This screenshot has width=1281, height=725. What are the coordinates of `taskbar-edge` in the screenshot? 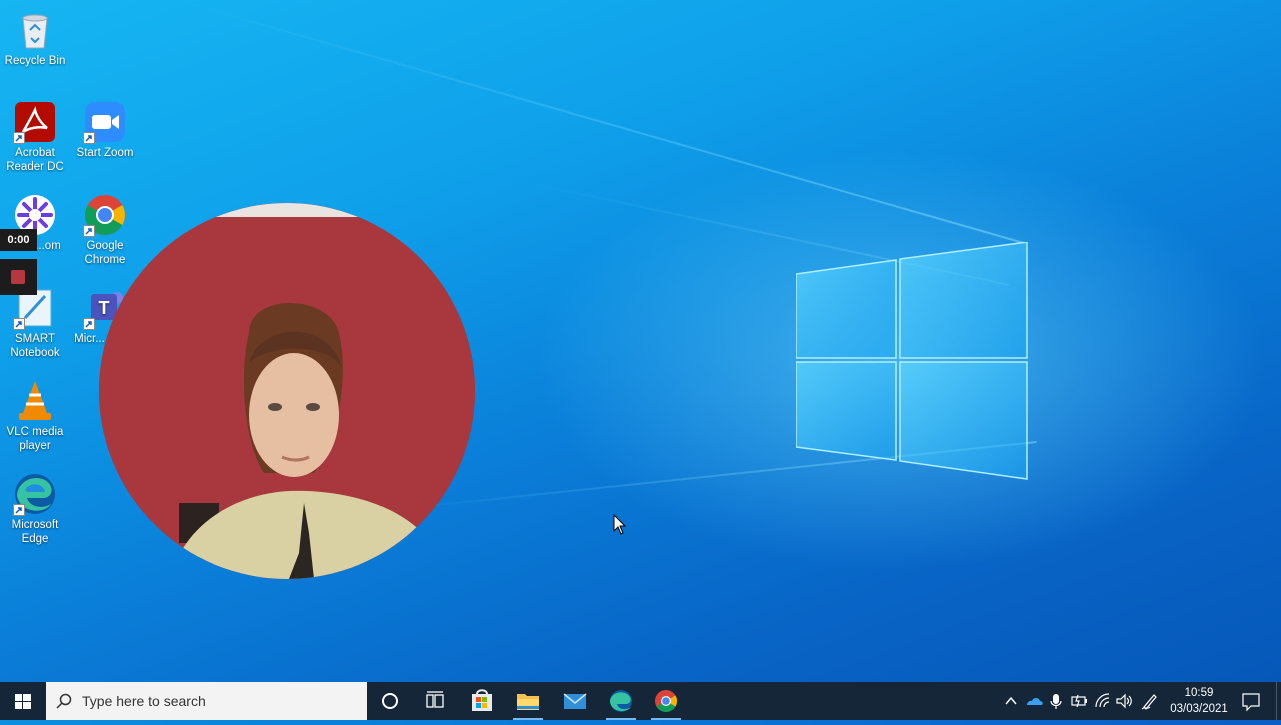 It's located at (621, 701).